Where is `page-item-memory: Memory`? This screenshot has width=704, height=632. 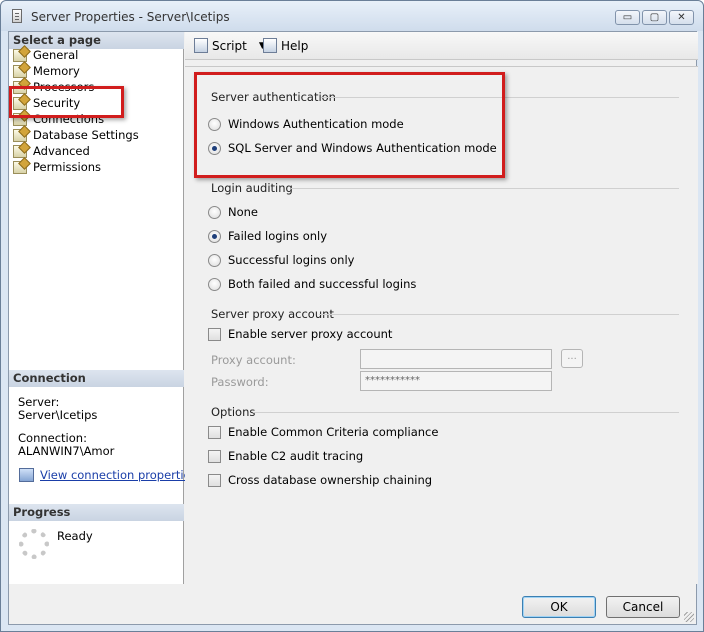
page-item-memory: Memory is located at coordinates (46, 71).